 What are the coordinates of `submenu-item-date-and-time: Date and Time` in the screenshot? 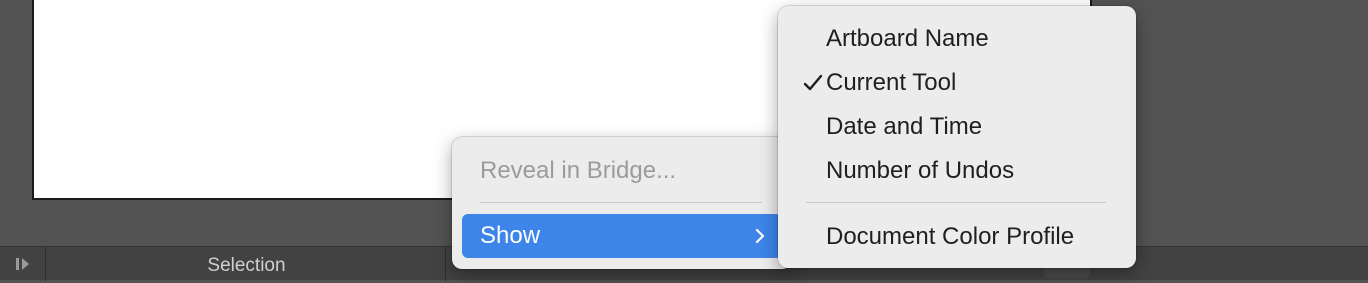 It's located at (957, 127).